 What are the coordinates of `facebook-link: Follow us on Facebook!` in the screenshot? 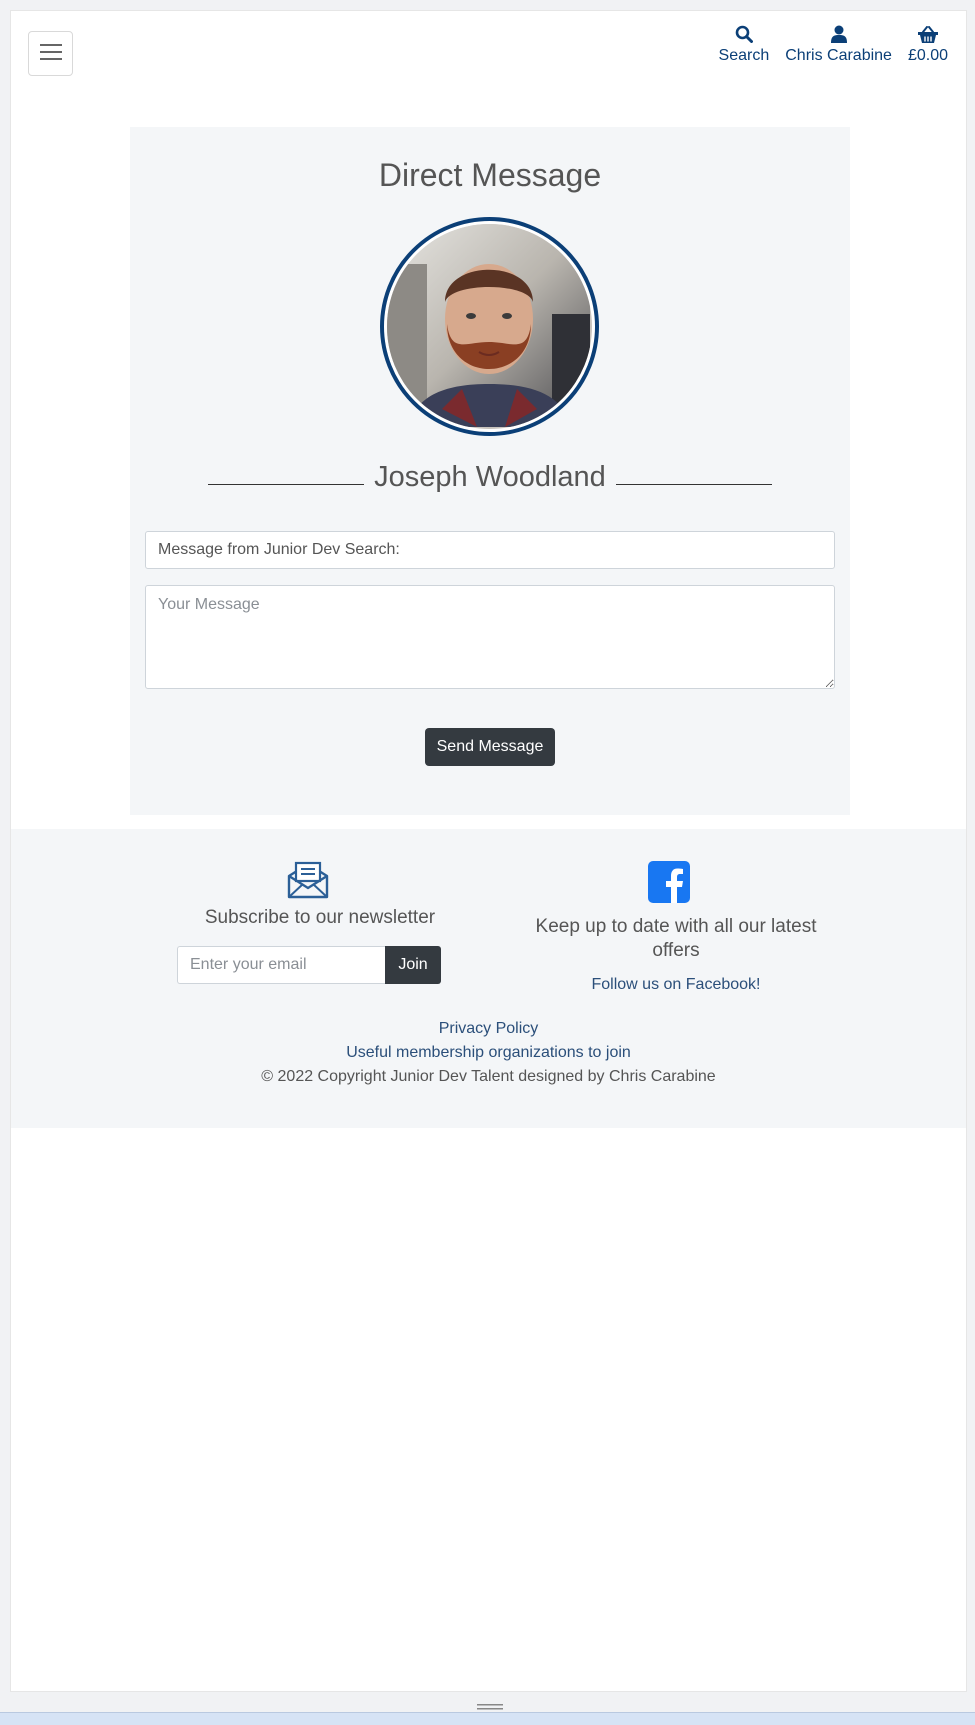 It's located at (676, 985).